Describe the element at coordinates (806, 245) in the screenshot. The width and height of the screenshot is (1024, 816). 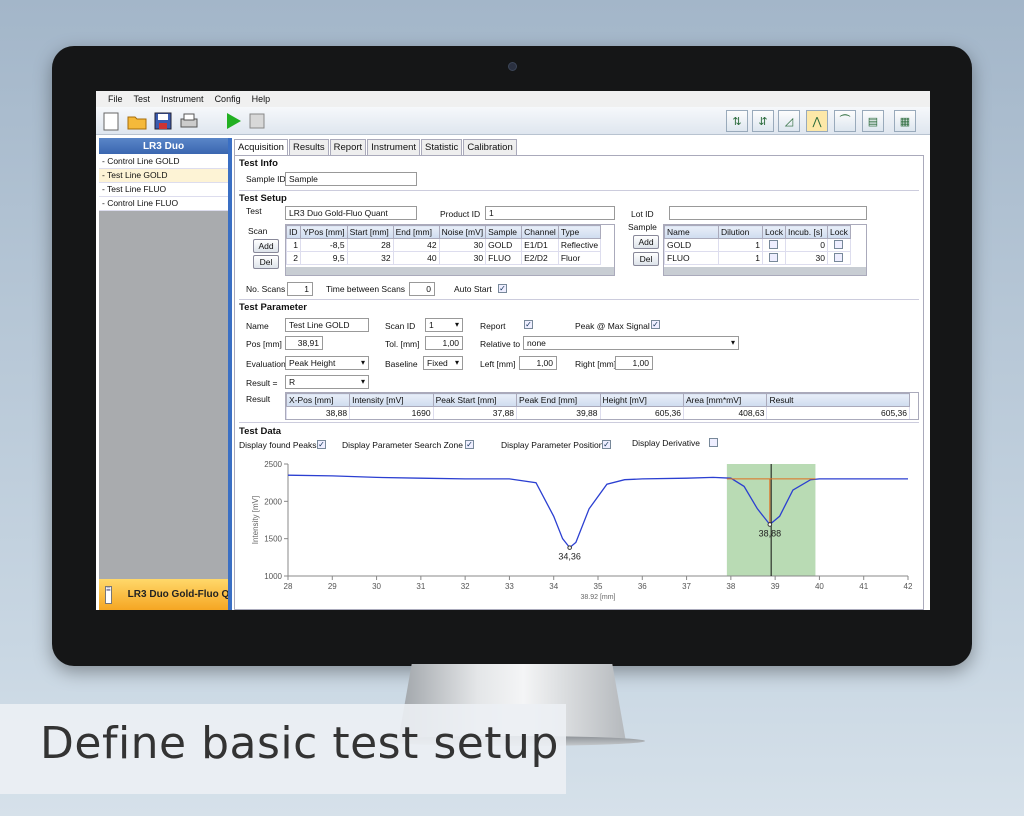
I see `table-cell: 0` at that location.